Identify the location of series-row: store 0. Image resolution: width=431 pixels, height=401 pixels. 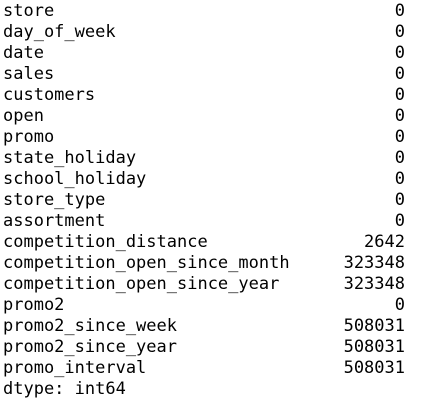
(204, 11).